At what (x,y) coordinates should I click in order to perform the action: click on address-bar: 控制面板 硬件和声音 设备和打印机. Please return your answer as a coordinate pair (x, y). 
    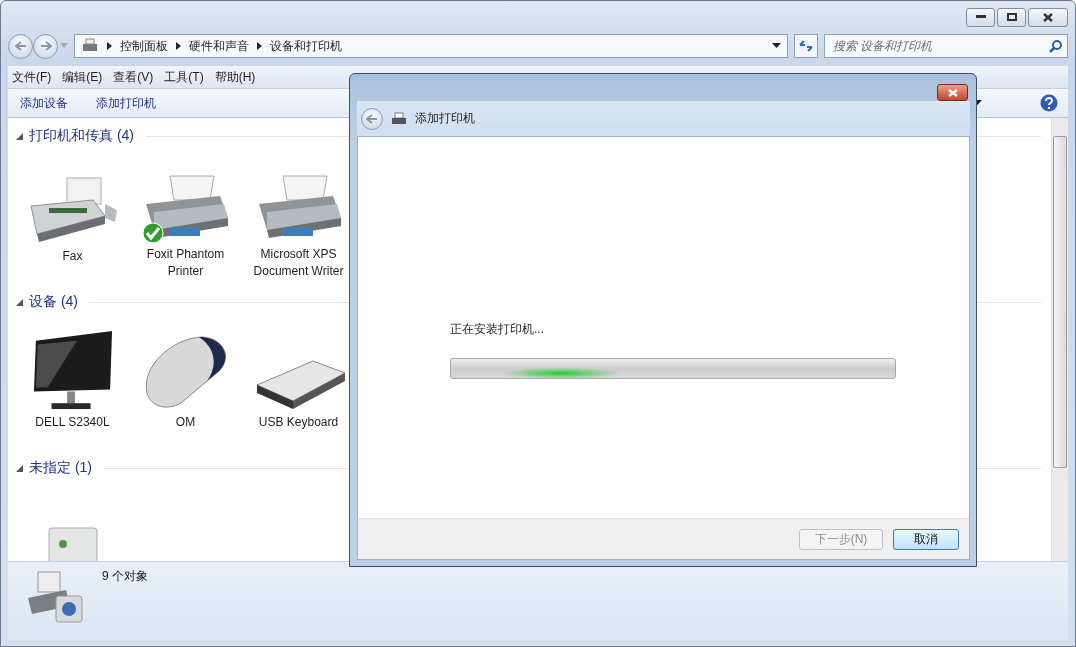
    Looking at the image, I should click on (431, 46).